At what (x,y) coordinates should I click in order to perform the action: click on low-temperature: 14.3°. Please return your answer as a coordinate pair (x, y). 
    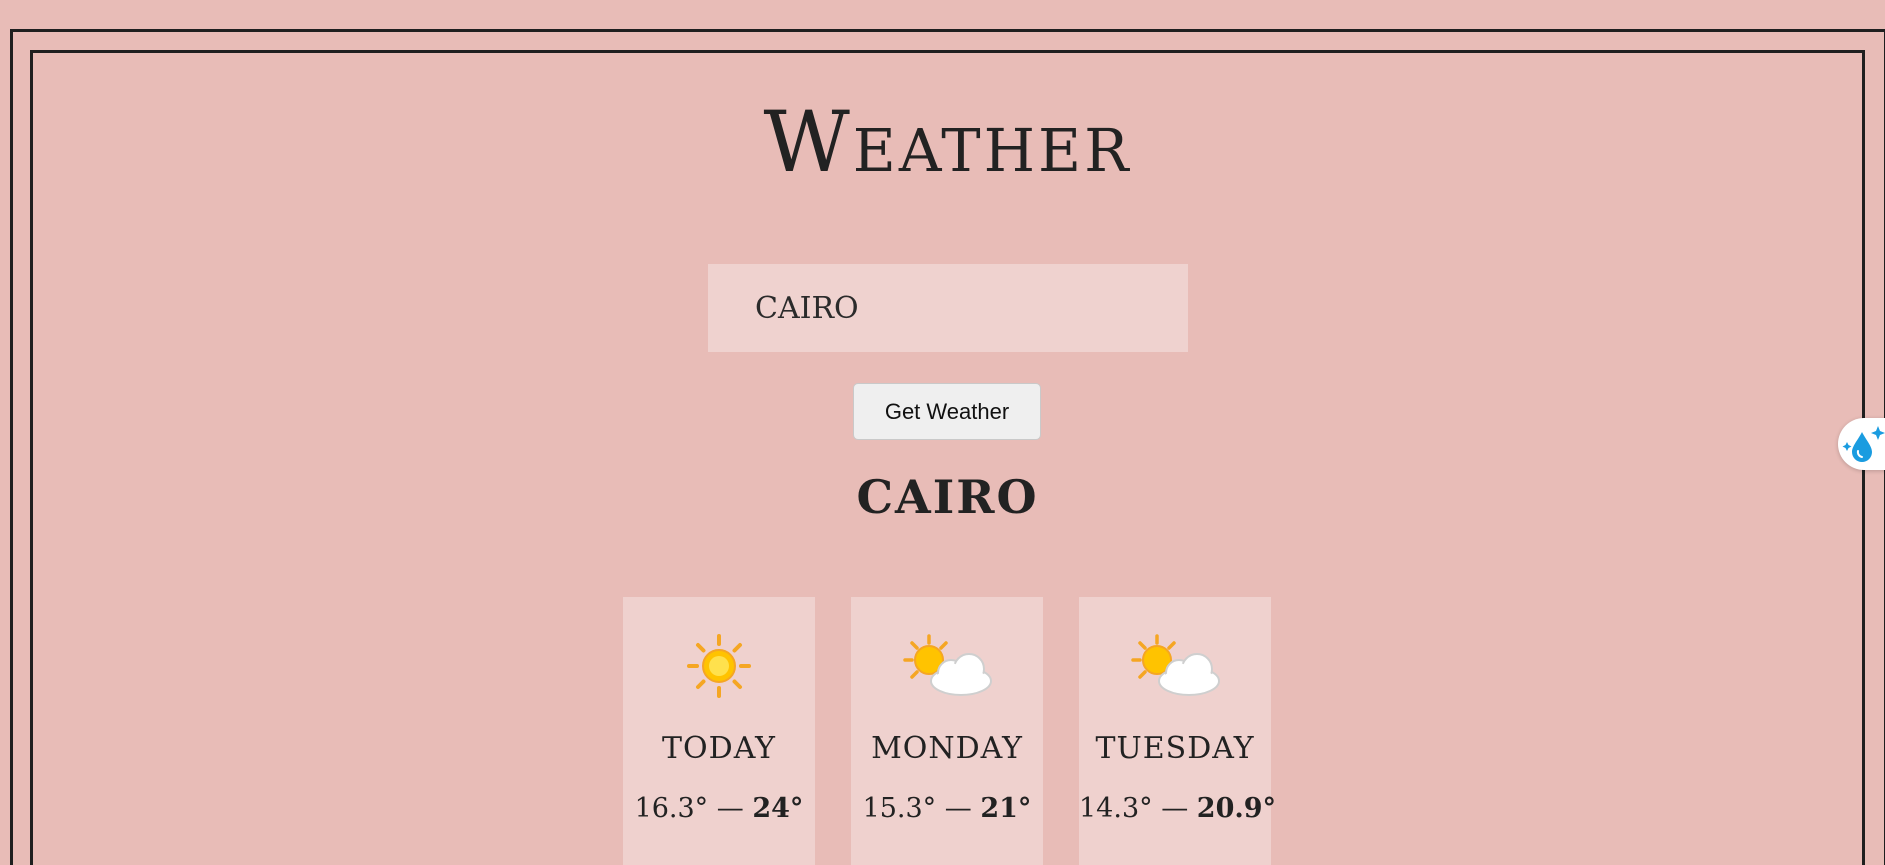
    Looking at the image, I should click on (1116, 808).